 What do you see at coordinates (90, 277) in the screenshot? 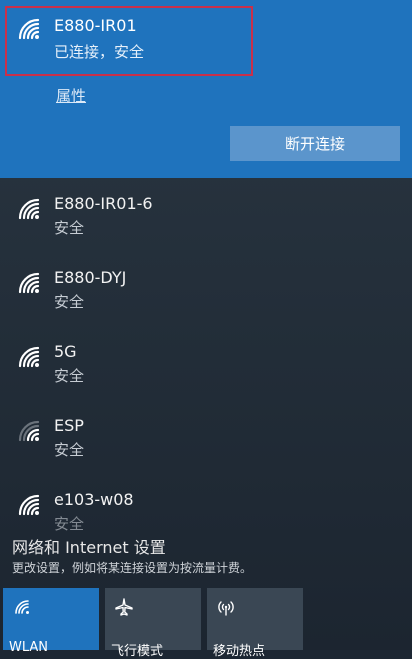
I see `network-name: E880-DYJ` at bounding box center [90, 277].